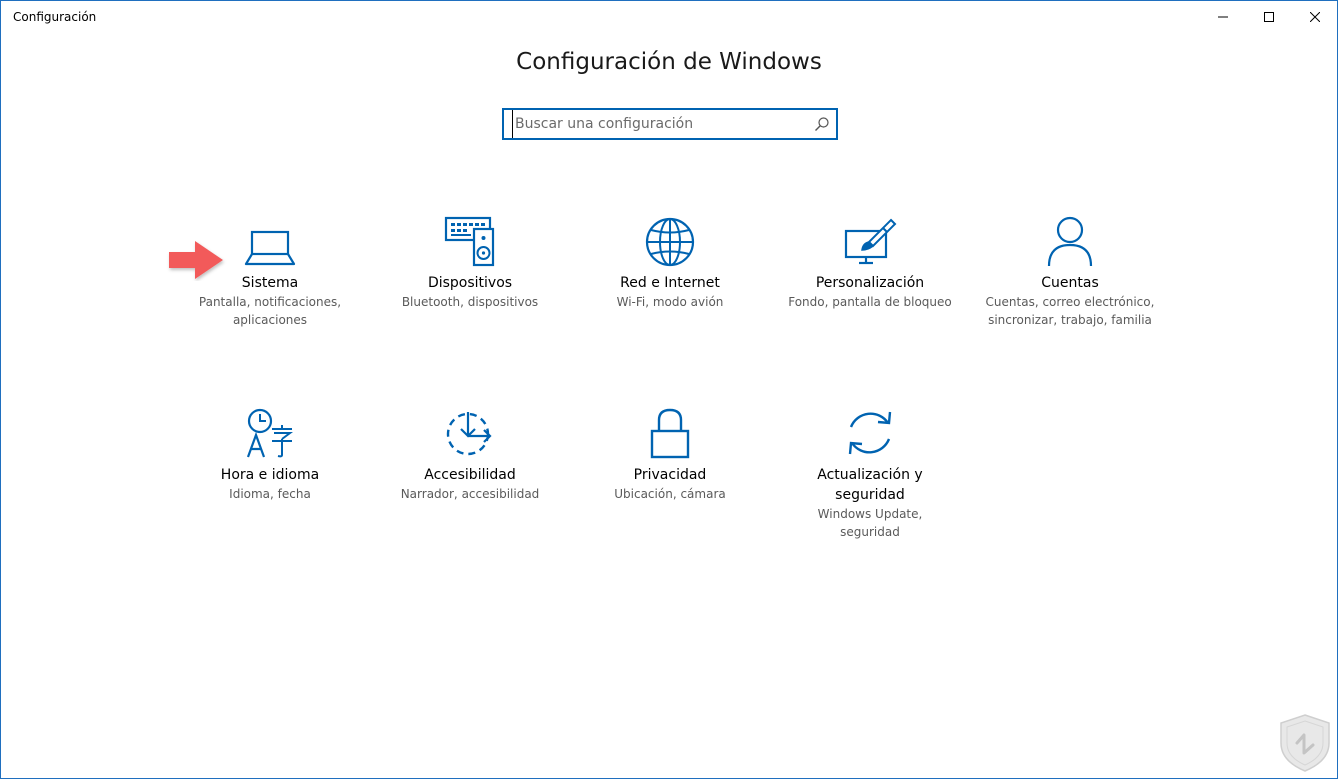 The image size is (1338, 779). I want to click on maximize-icon, so click(1269, 17).